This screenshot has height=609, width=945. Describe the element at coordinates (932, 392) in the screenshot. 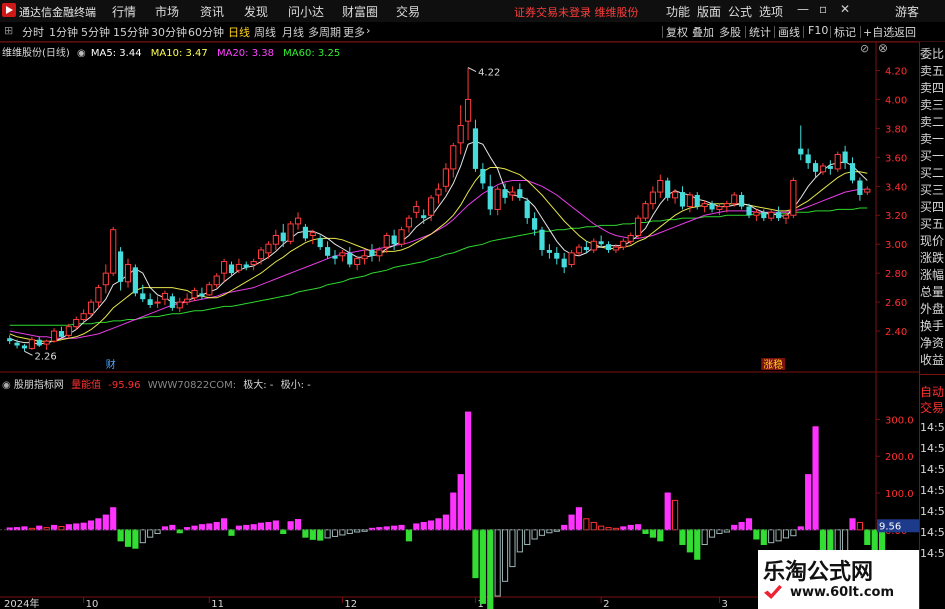

I see `side-tab: 自动` at that location.